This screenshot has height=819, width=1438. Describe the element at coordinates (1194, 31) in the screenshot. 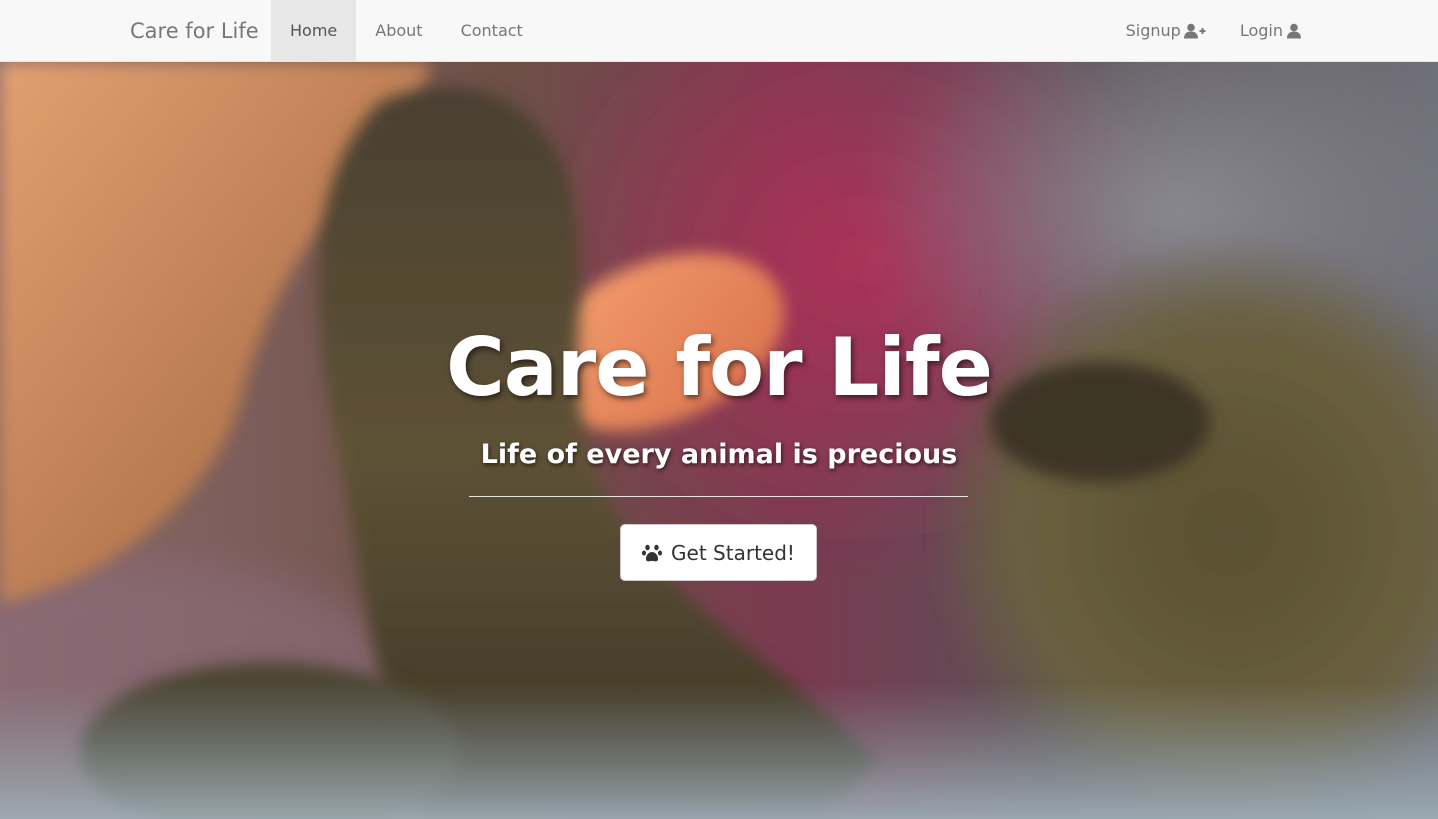

I see `user-plus-icon` at that location.